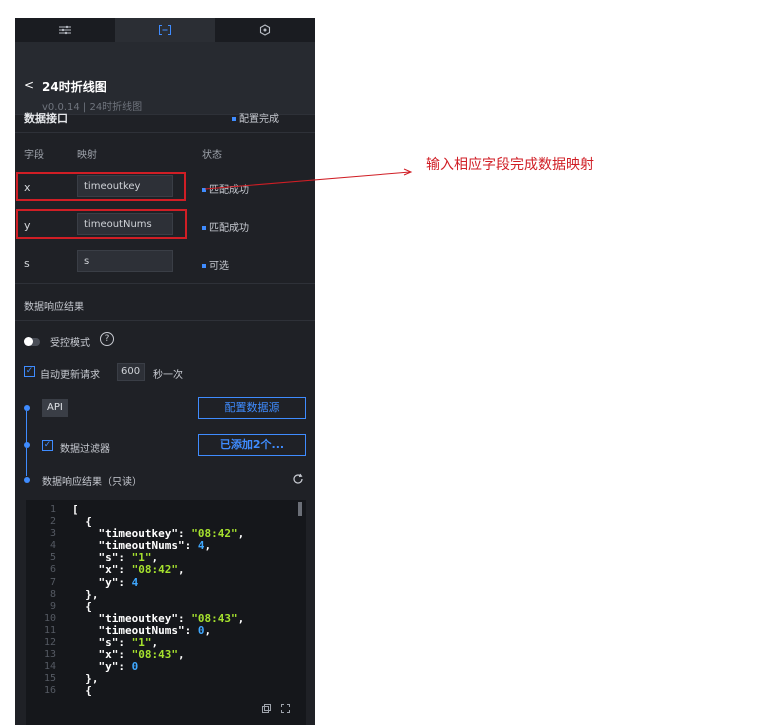 Image resolution: width=757 pixels, height=725 pixels. Describe the element at coordinates (510, 165) in the screenshot. I see `annotation-text: 输入相应字段完成数据映射` at that location.